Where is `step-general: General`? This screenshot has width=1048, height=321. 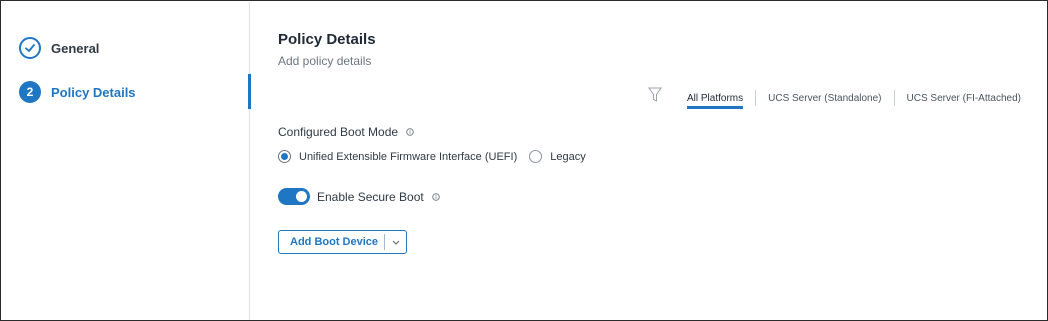 step-general: General is located at coordinates (59, 48).